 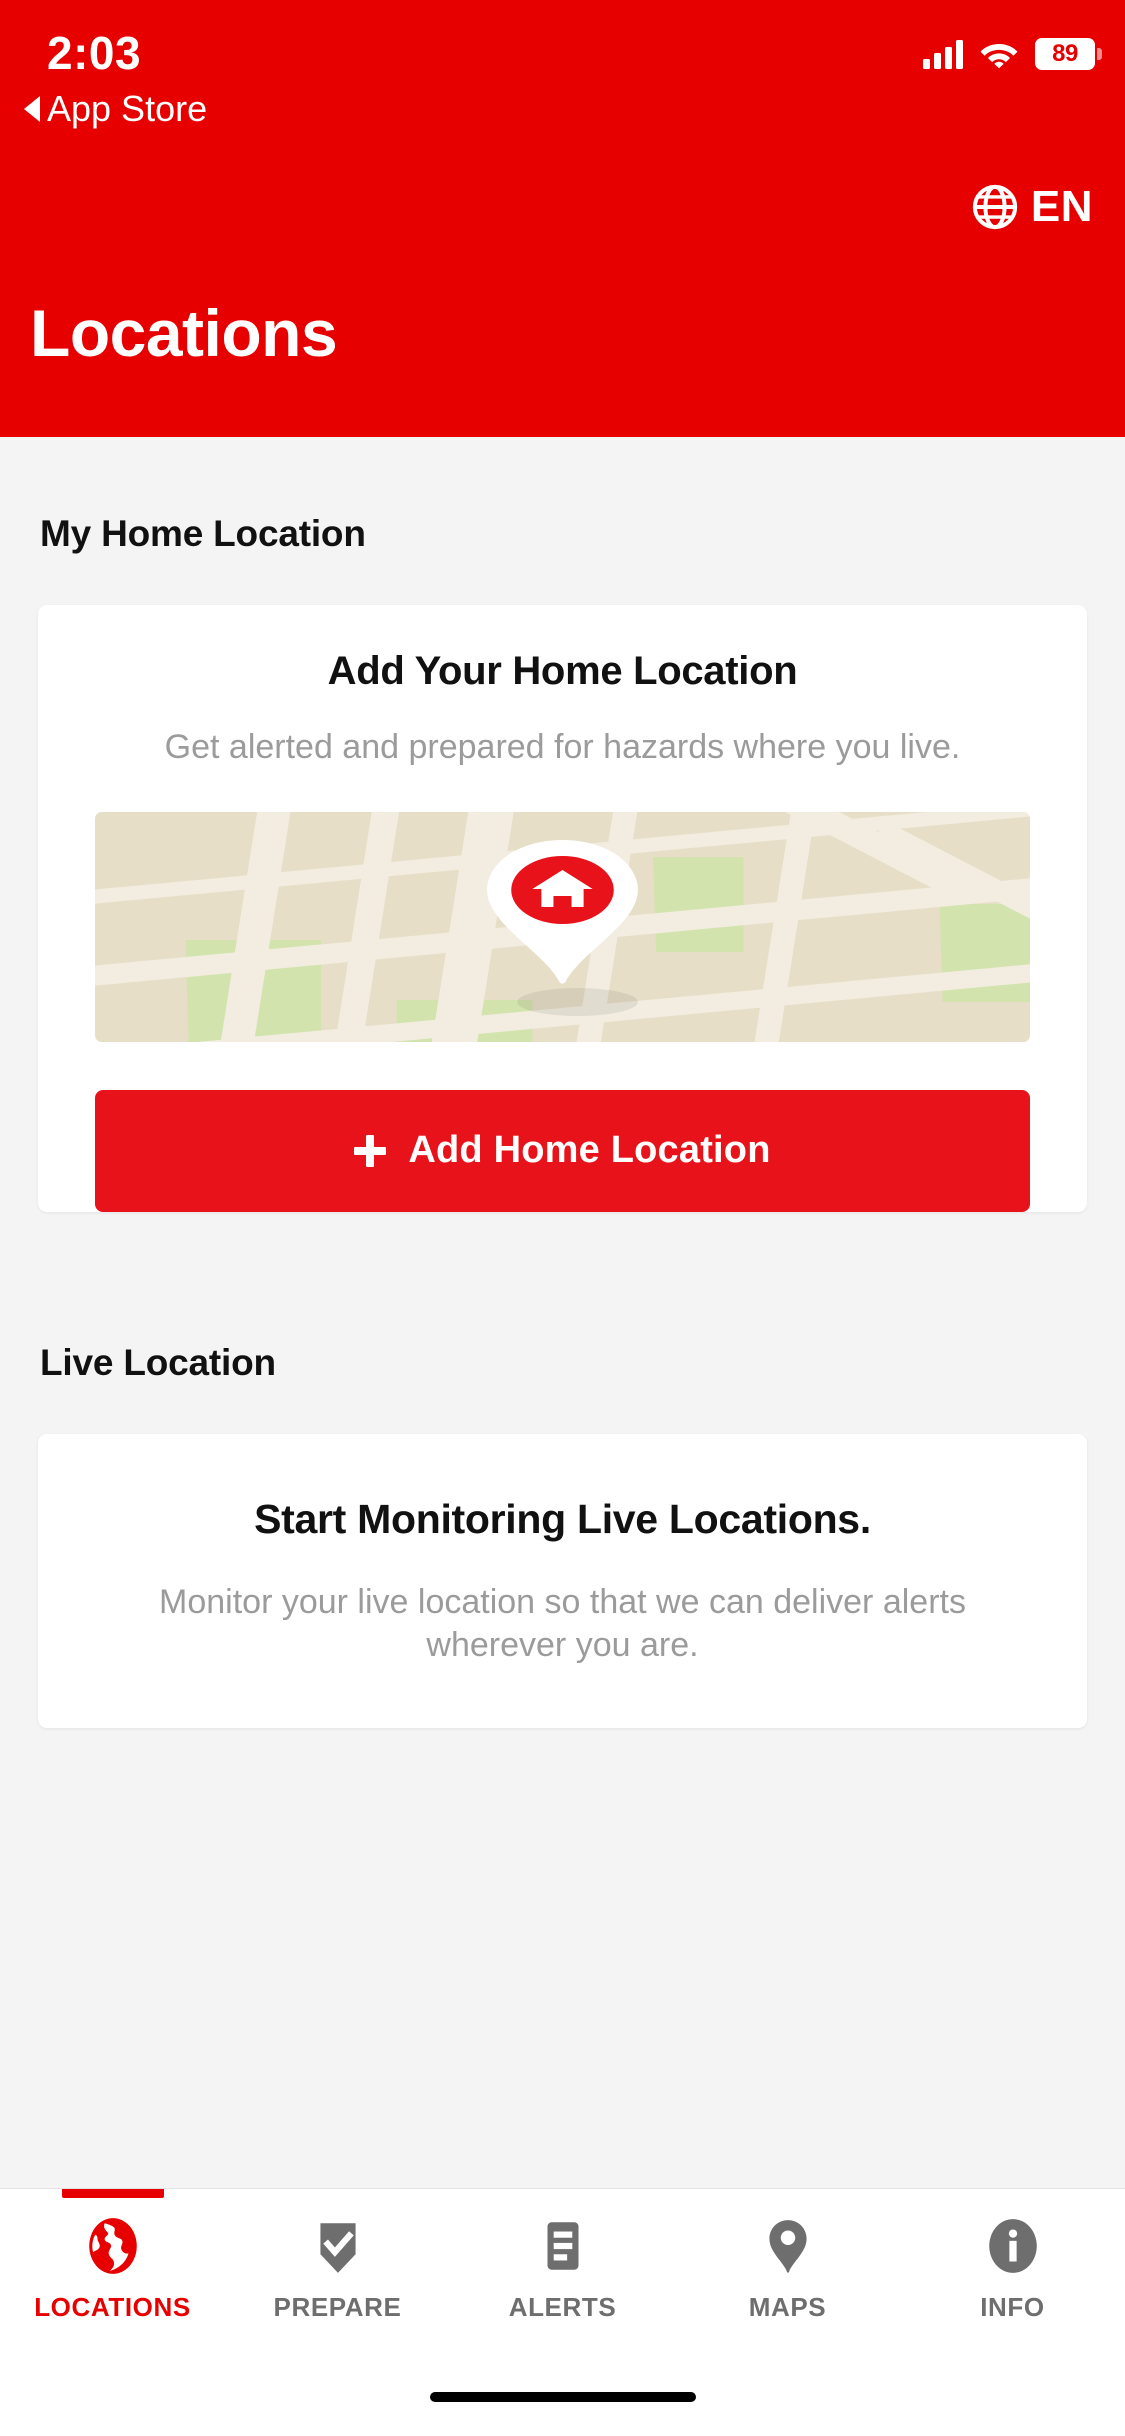 I want to click on info-circle-icon, so click(x=1012, y=2246).